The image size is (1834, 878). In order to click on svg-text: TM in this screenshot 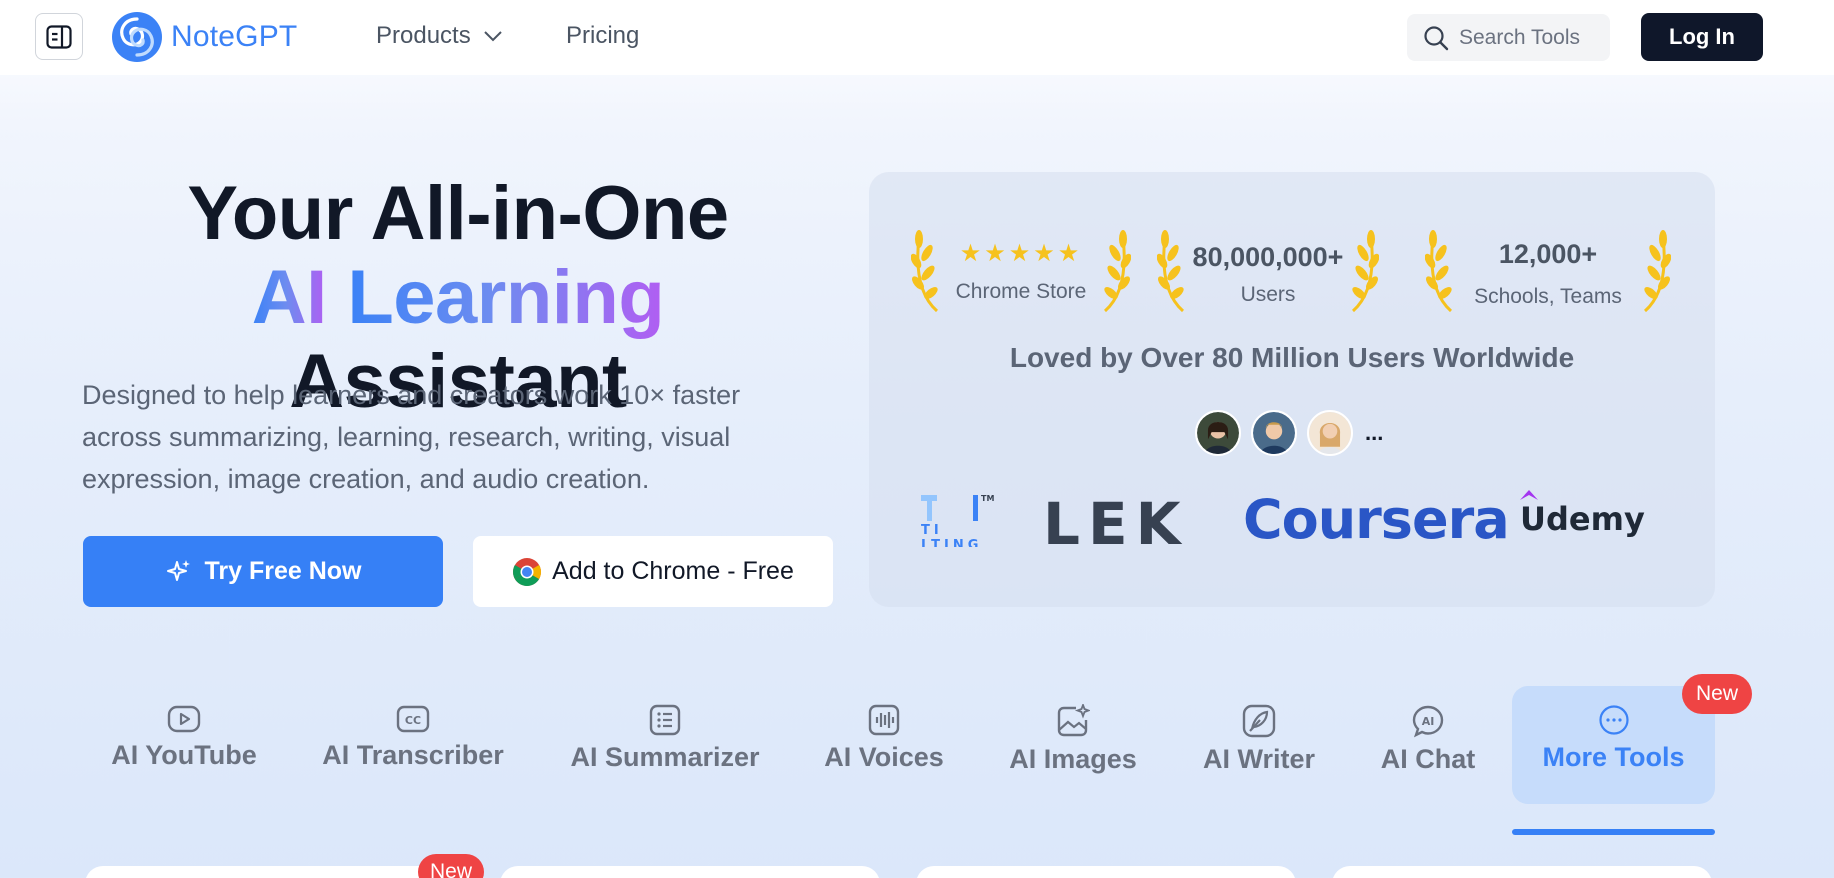, I will do `click(987, 498)`.